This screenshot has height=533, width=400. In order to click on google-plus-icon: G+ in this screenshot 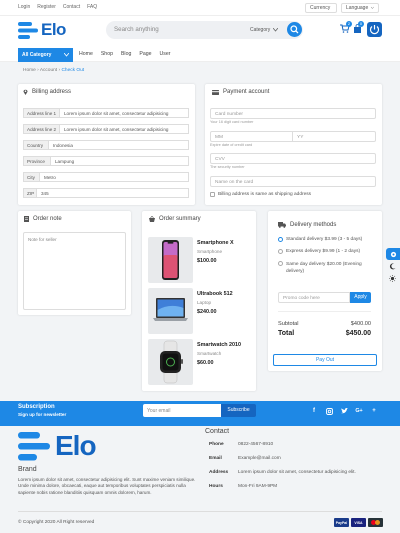, I will do `click(359, 411)`.